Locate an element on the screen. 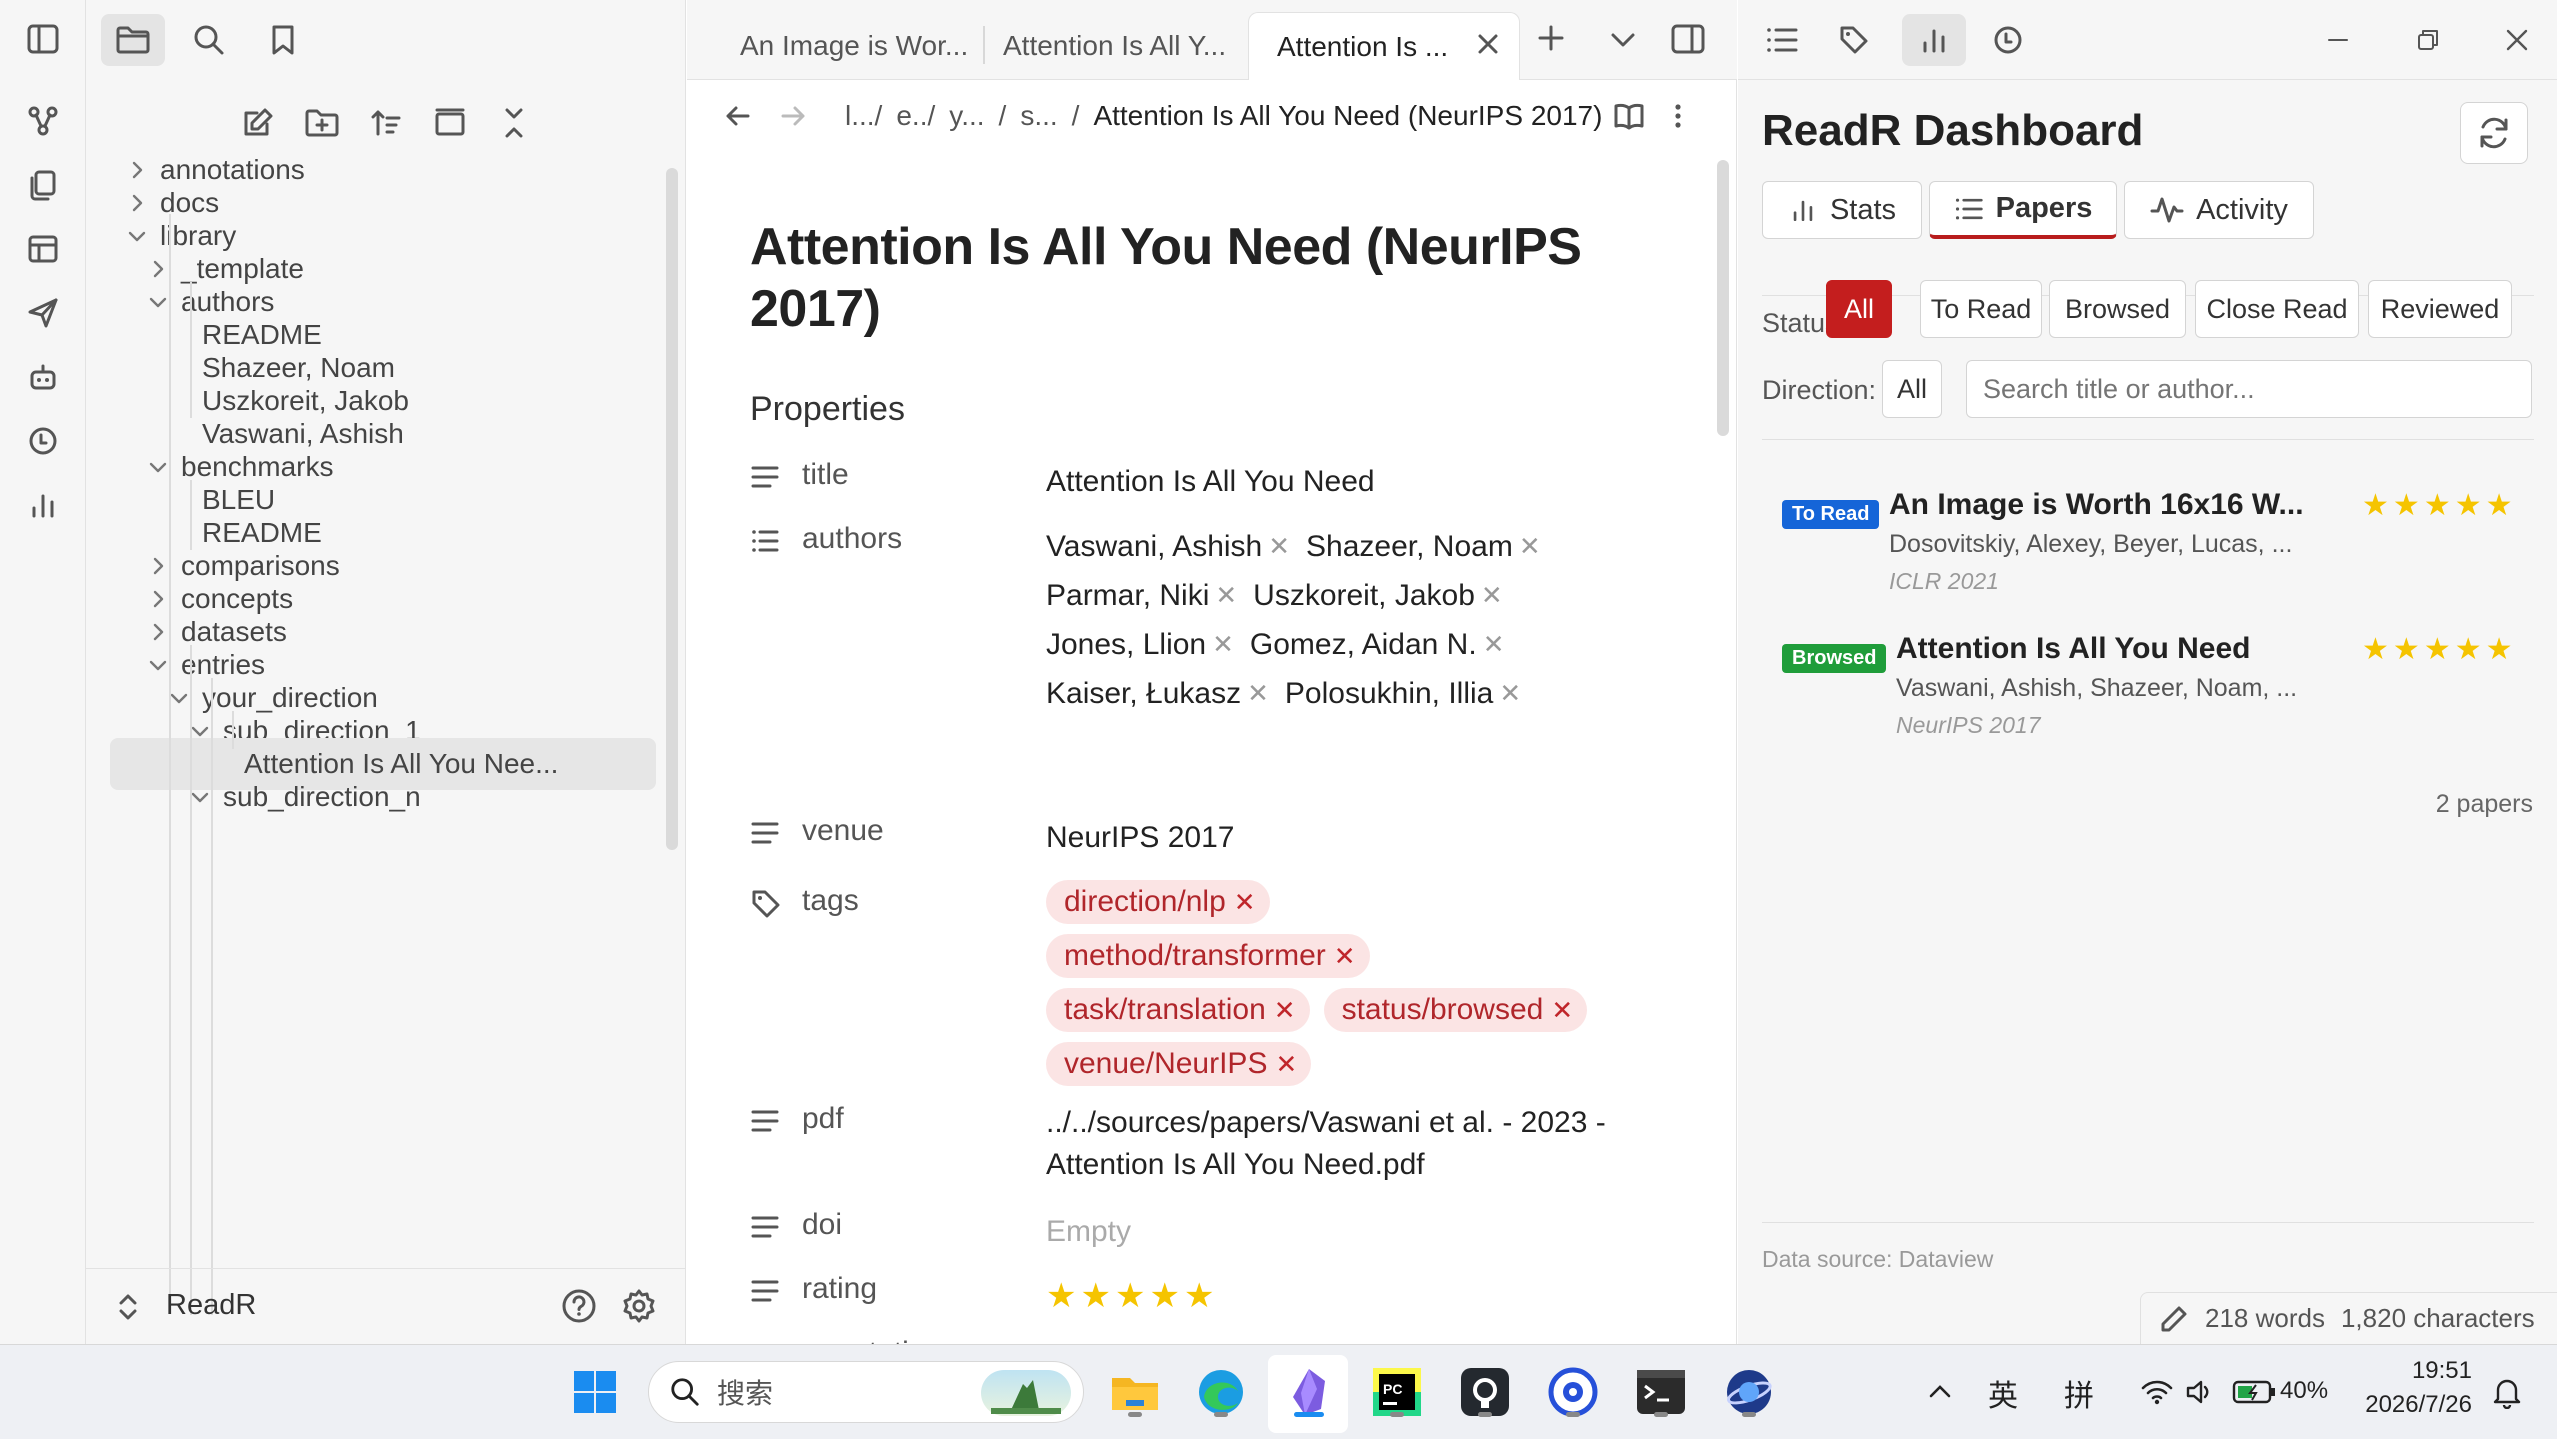  paper-title: Attention Is All You Need is located at coordinates (2073, 649).